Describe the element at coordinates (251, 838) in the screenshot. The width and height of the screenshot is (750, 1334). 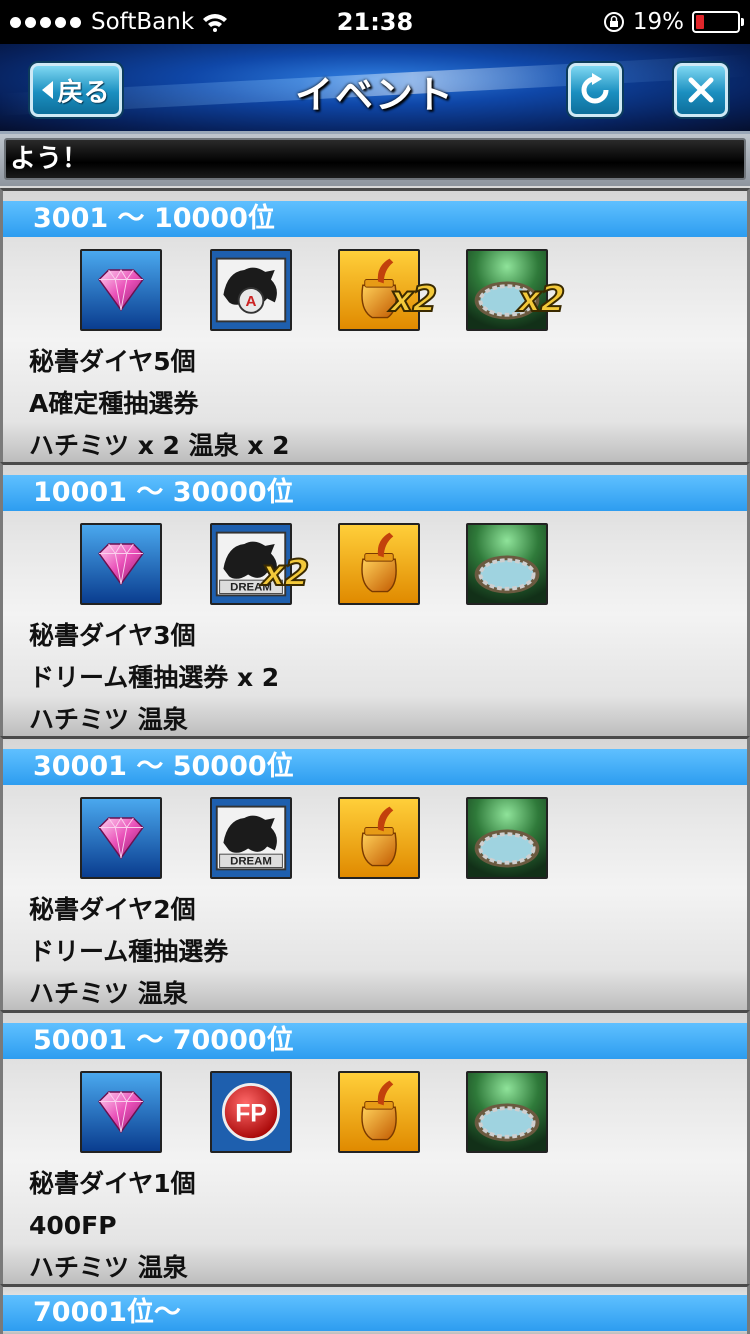
I see `ticket-dream-icon: DREAM` at that location.